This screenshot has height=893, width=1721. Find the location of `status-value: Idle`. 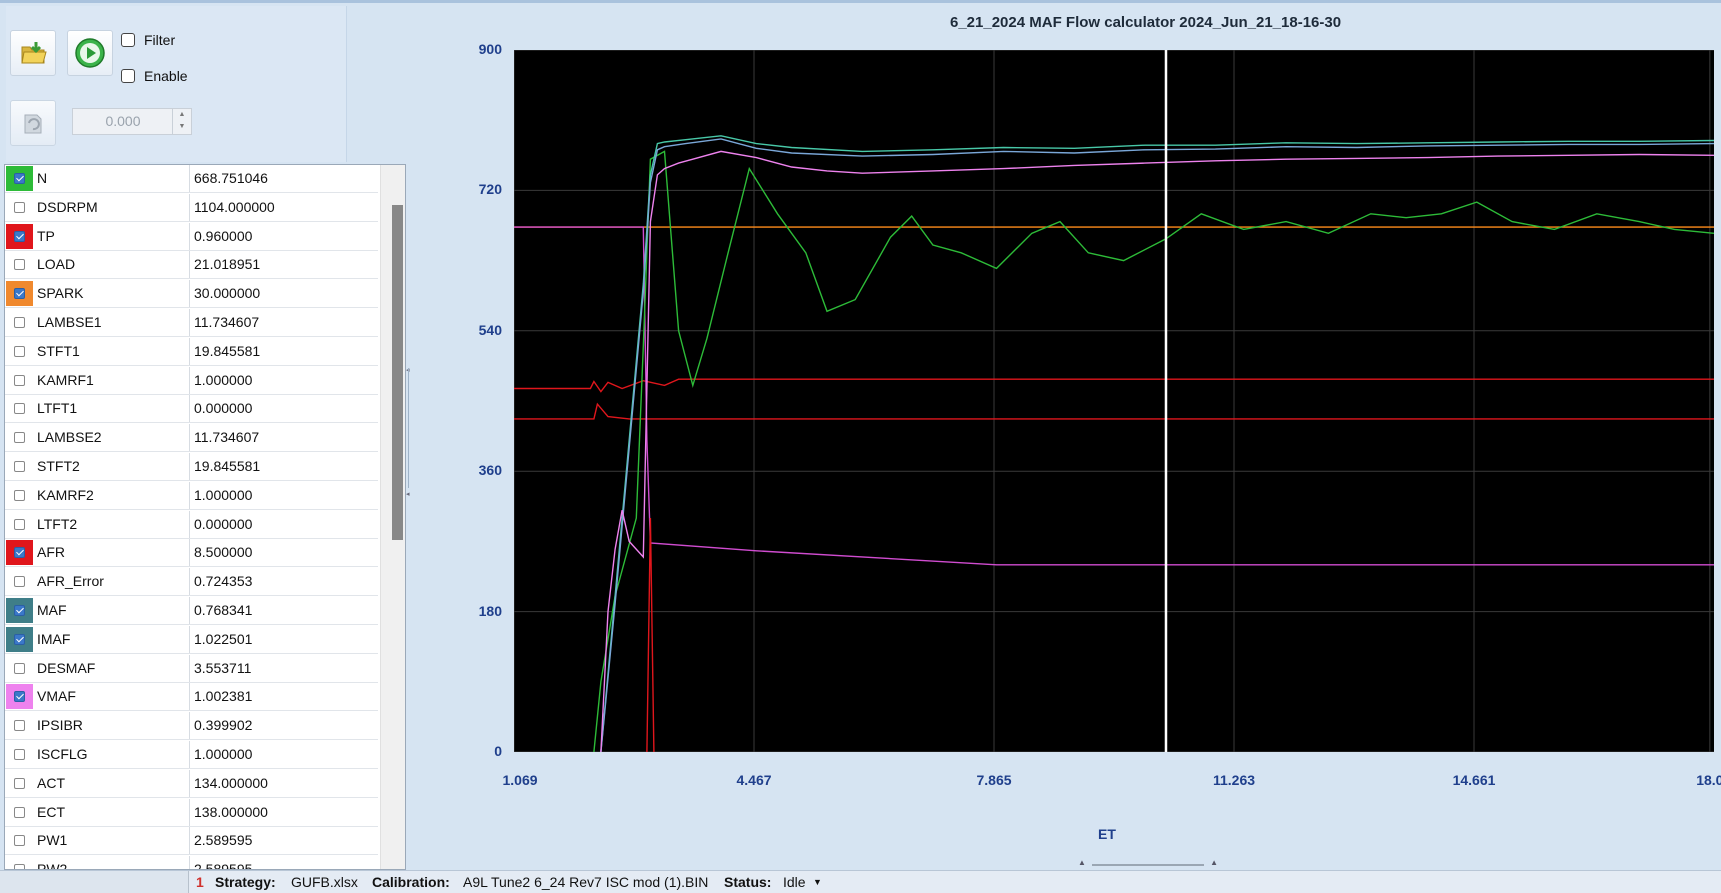

status-value: Idle is located at coordinates (794, 882).